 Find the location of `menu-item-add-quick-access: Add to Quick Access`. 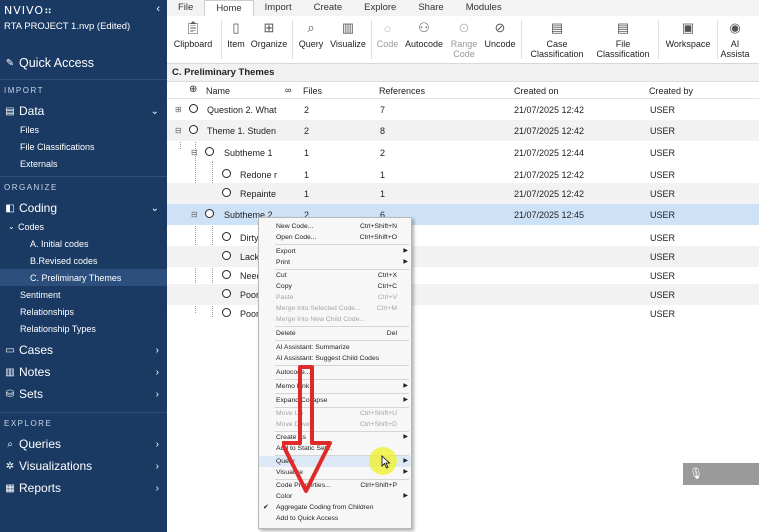

menu-item-add-quick-access: Add to Quick Access is located at coordinates (335, 518).